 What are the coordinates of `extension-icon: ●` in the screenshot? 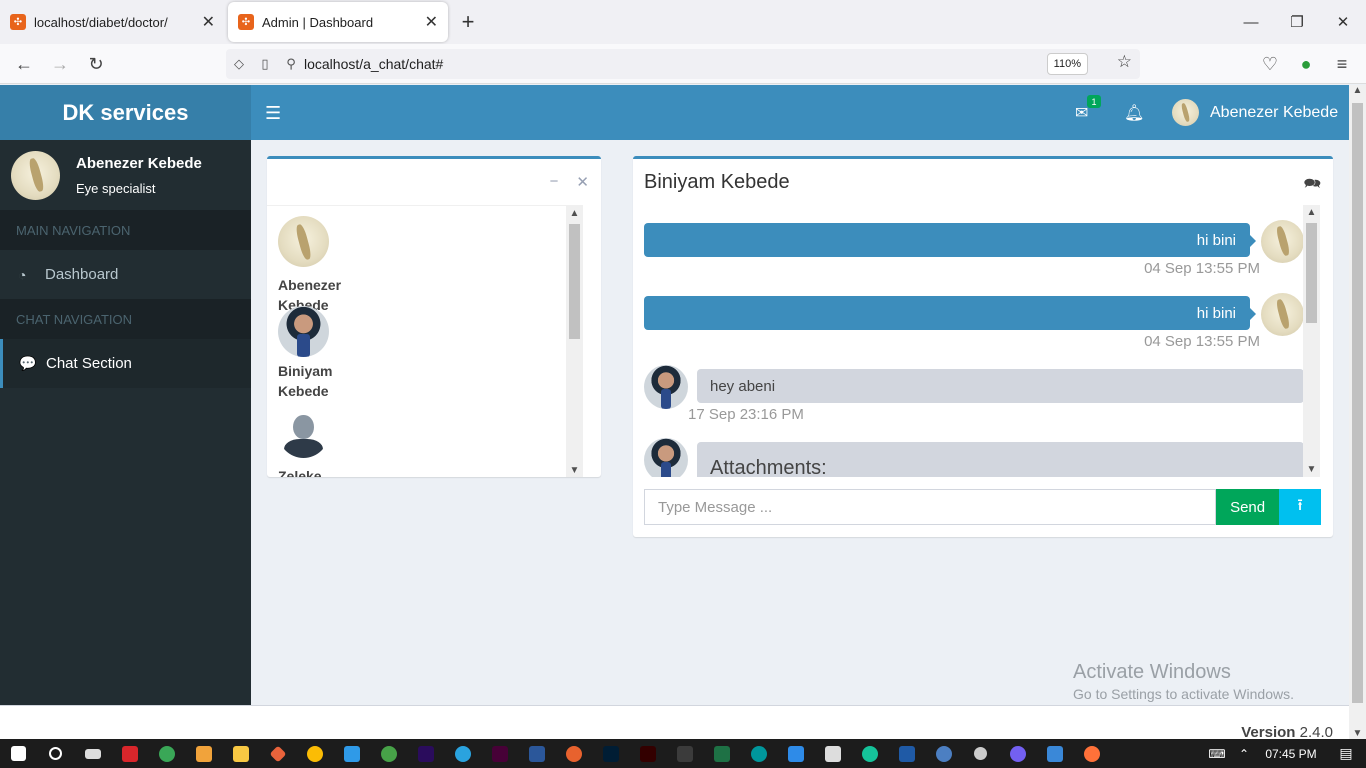 It's located at (1306, 64).